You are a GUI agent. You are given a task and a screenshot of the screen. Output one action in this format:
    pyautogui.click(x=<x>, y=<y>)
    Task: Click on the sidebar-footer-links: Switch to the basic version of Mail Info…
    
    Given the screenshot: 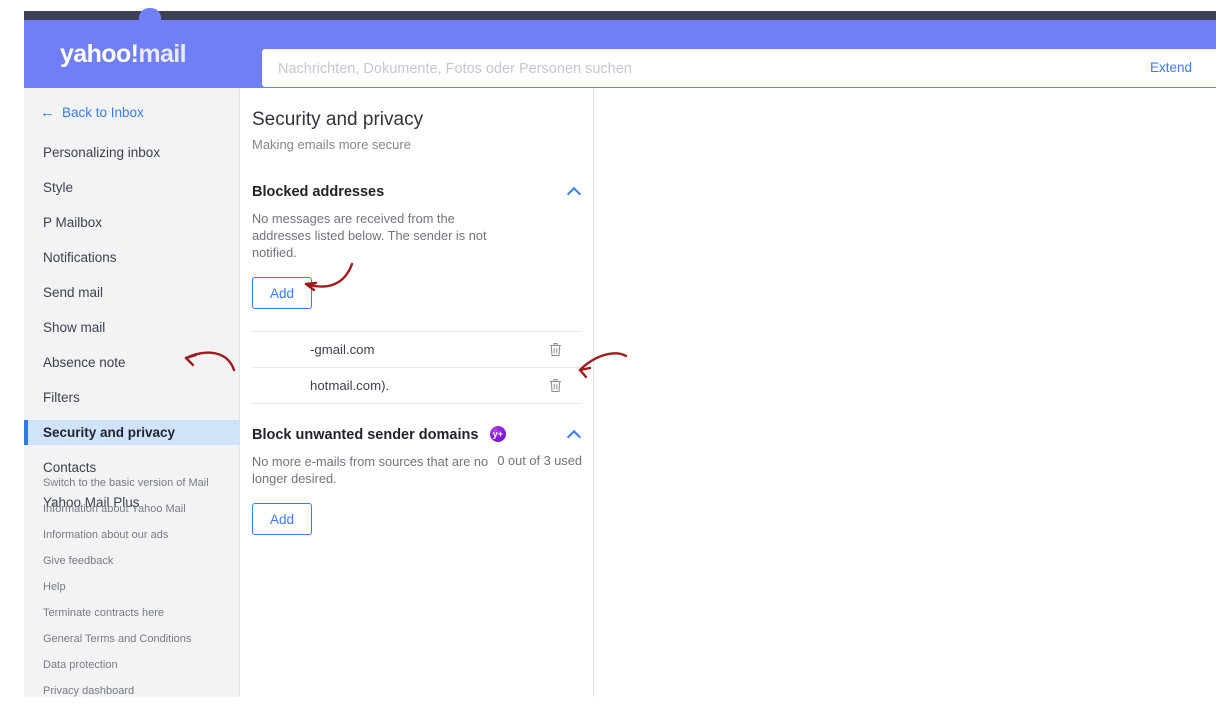 What is the action you would take?
    pyautogui.click(x=132, y=592)
    